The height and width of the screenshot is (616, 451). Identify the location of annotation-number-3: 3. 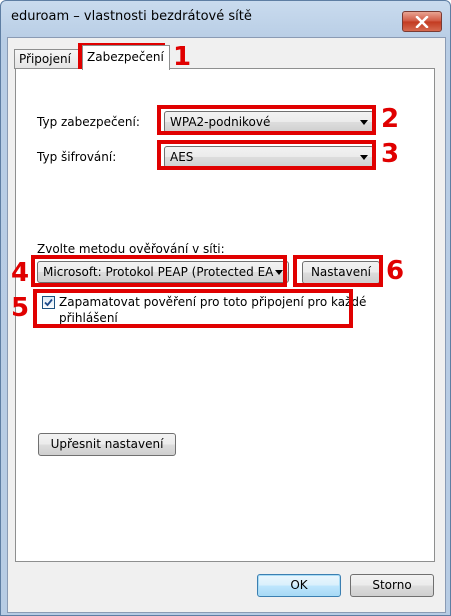
(390, 154).